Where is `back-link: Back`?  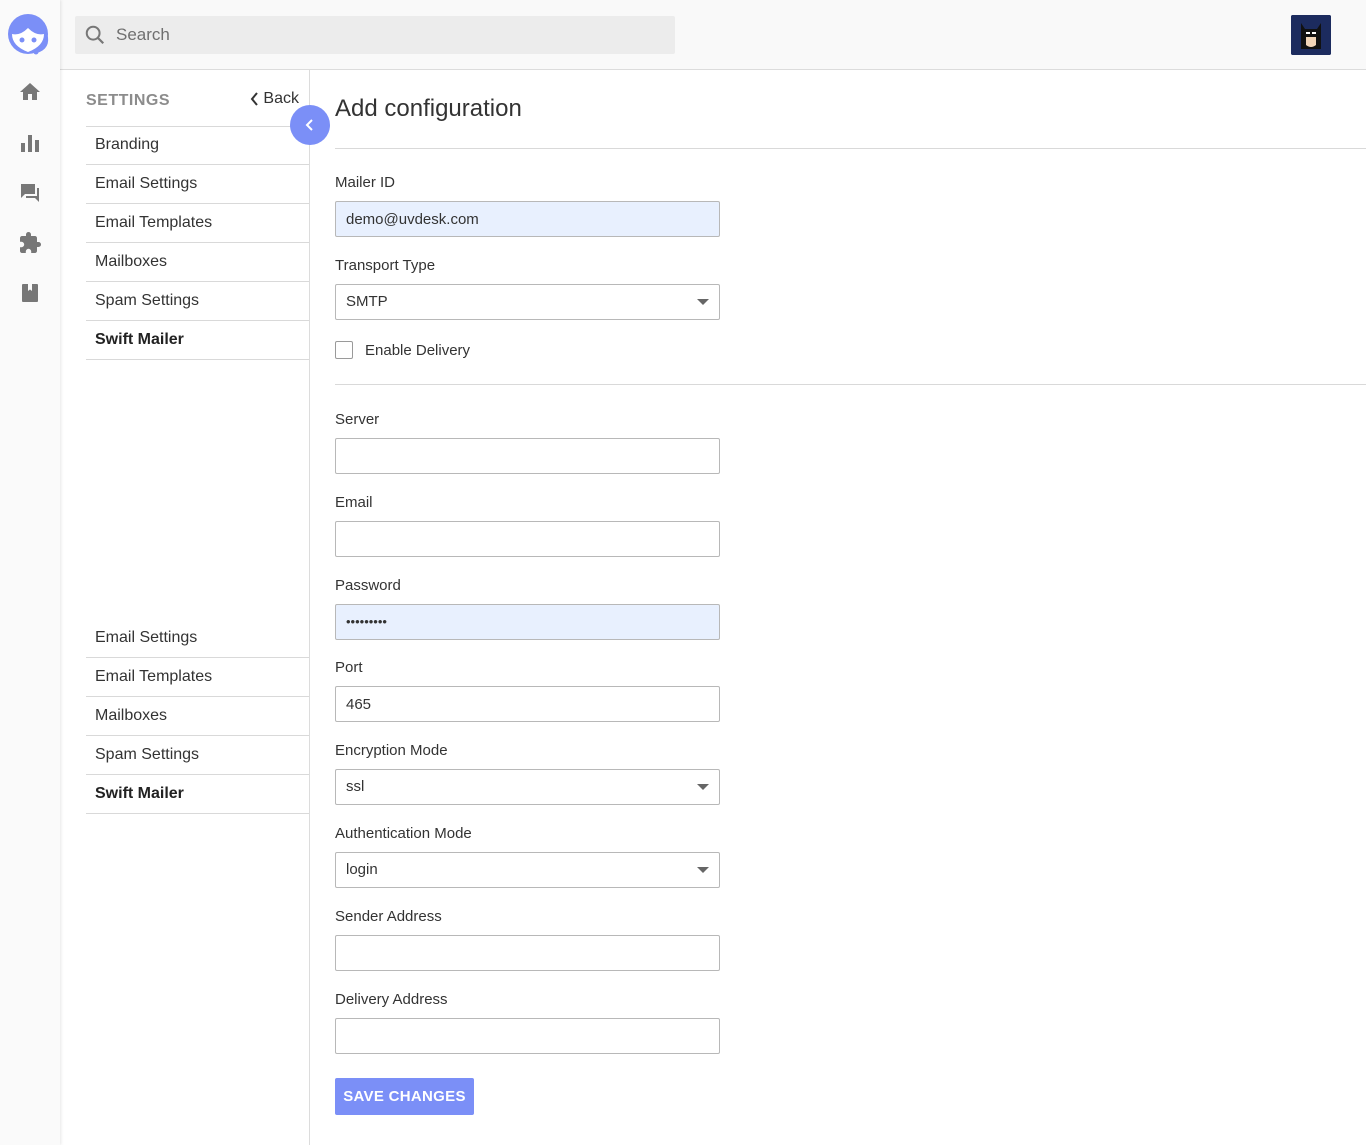 back-link: Back is located at coordinates (274, 99).